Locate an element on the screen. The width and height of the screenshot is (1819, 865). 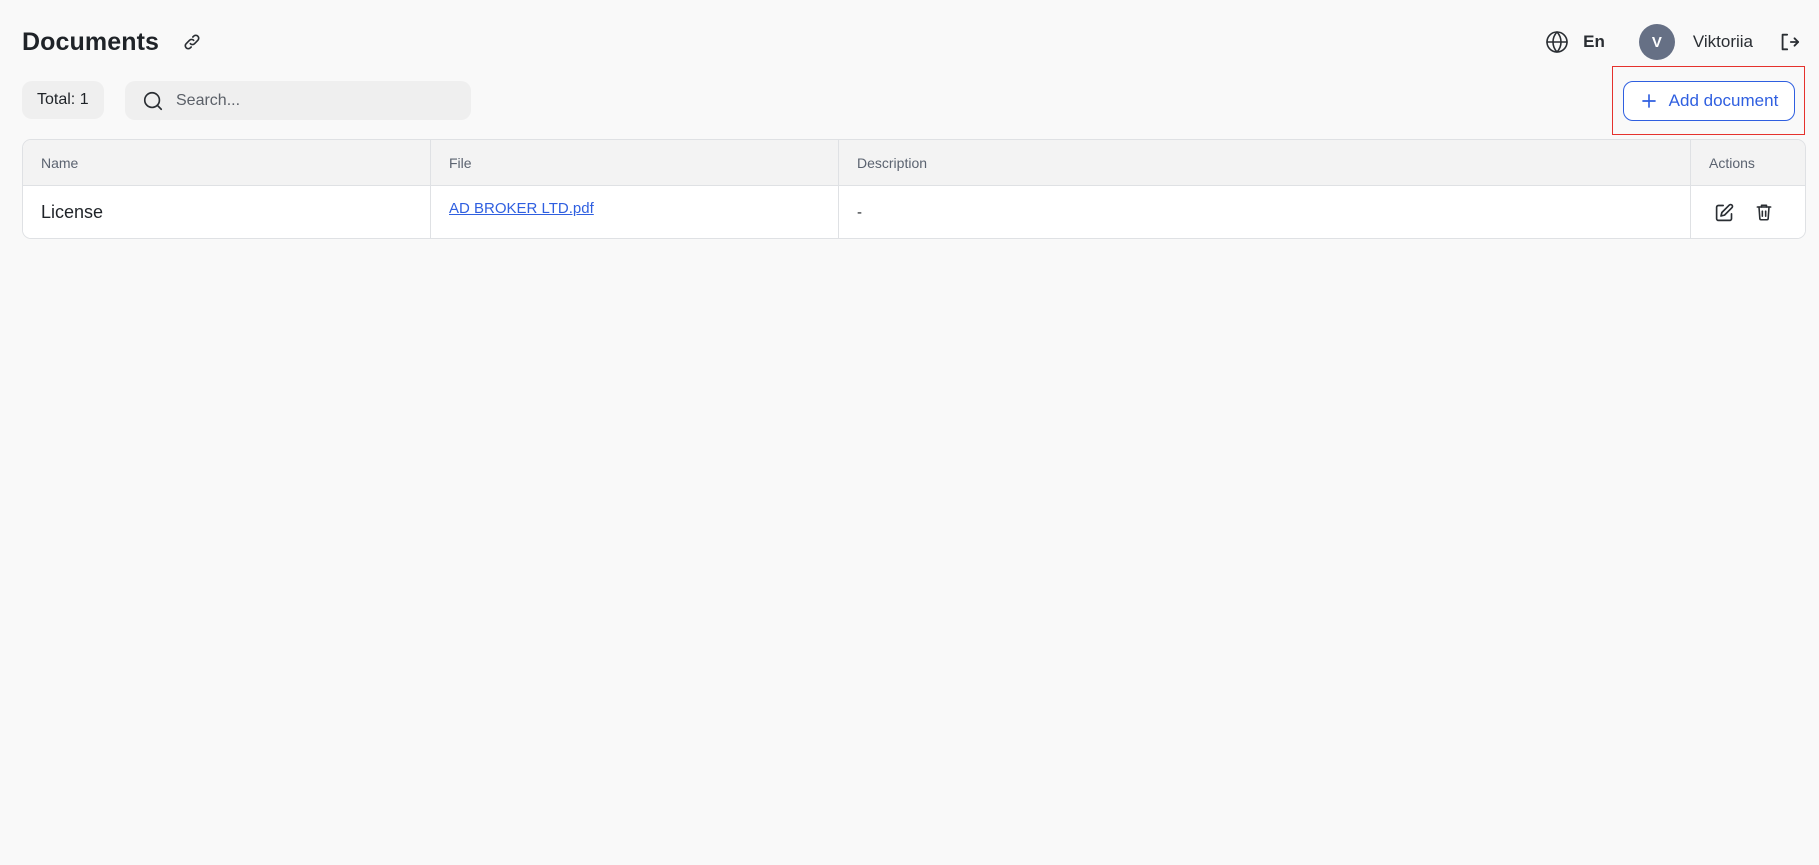
table-row: License AD BROKER LTD.pdf - is located at coordinates (914, 212).